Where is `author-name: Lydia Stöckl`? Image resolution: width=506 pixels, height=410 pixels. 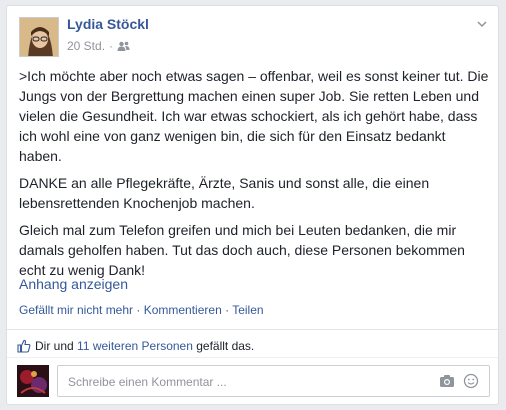 author-name: Lydia Stöckl is located at coordinates (108, 24).